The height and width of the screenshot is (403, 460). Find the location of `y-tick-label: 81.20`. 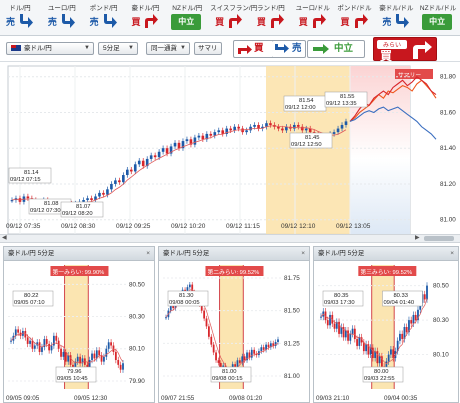

y-tick-label: 81.20 is located at coordinates (448, 184).